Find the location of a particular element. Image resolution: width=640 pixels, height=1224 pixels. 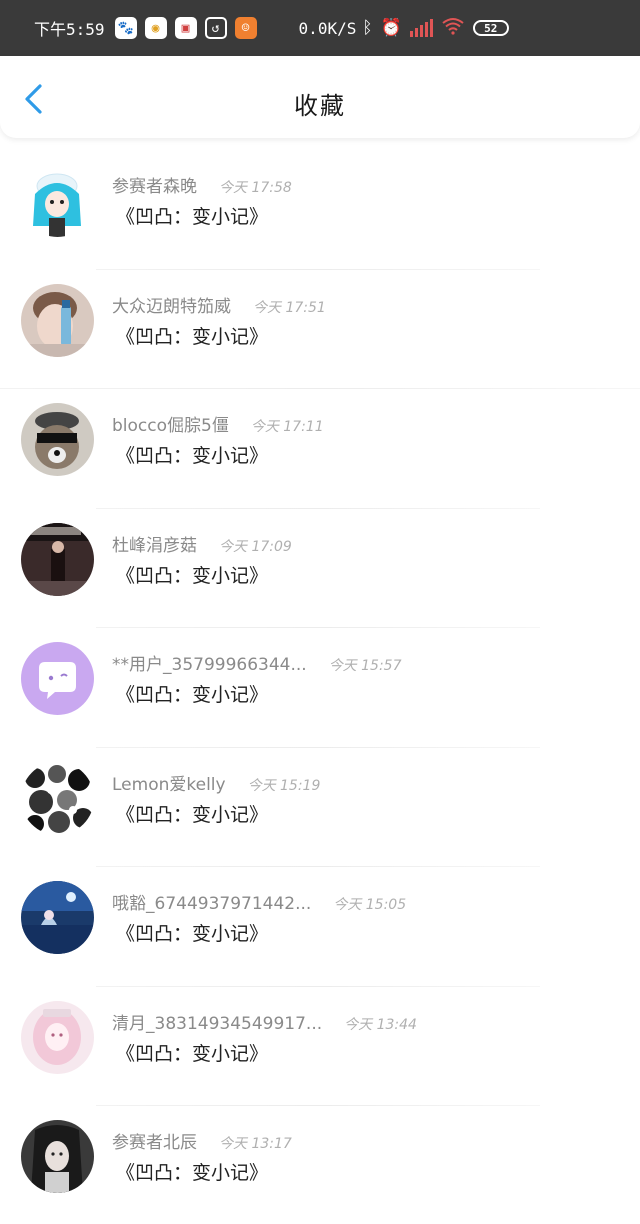

username: 大众迈朗特笳威 is located at coordinates (171, 304).